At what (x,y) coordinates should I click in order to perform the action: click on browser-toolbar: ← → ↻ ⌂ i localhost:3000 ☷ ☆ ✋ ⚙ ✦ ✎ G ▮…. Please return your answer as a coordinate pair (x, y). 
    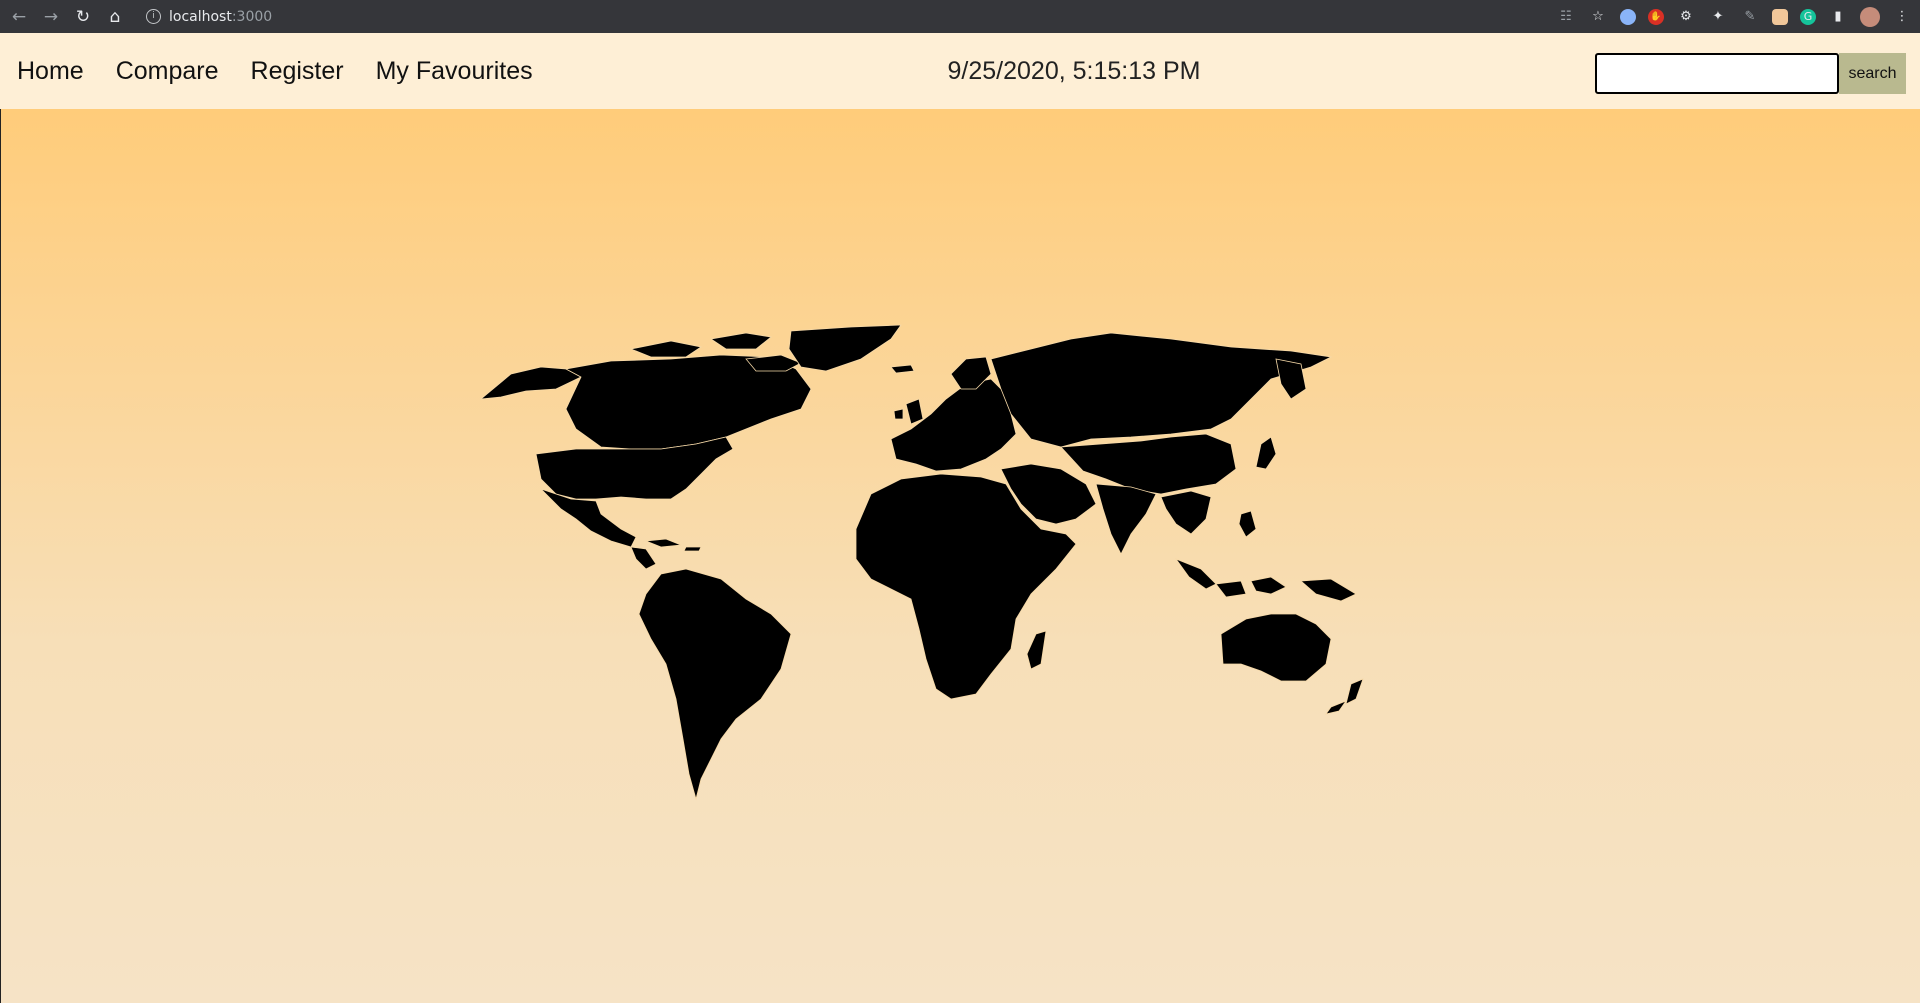
    Looking at the image, I should click on (960, 16).